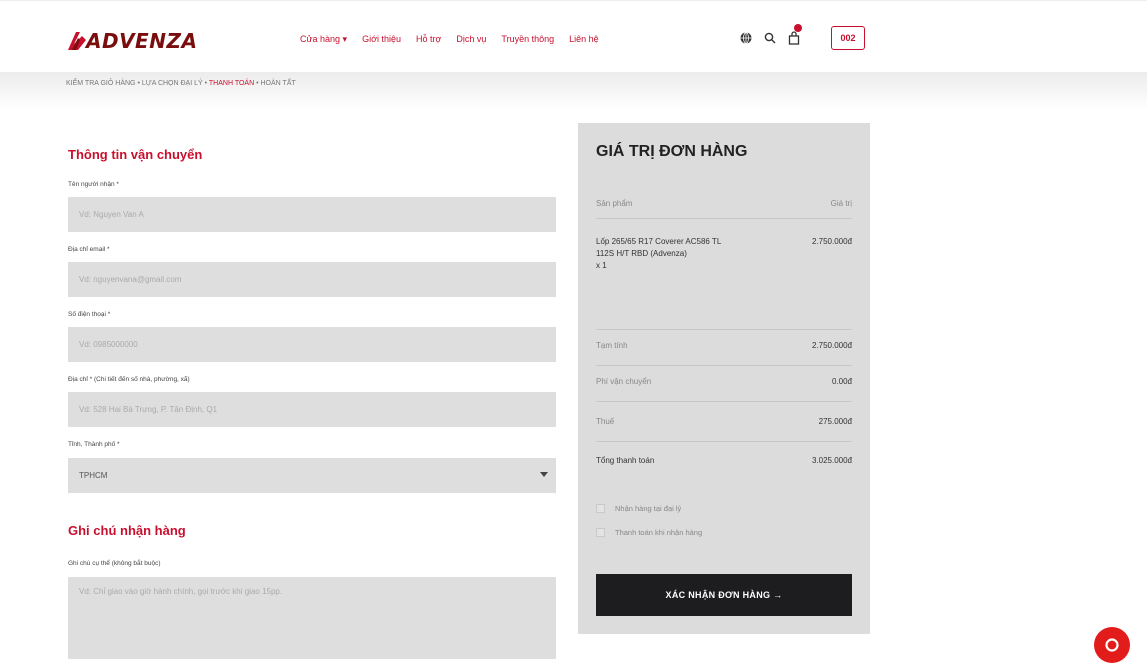 The image size is (1147, 671). I want to click on cart-badge, so click(798, 28).